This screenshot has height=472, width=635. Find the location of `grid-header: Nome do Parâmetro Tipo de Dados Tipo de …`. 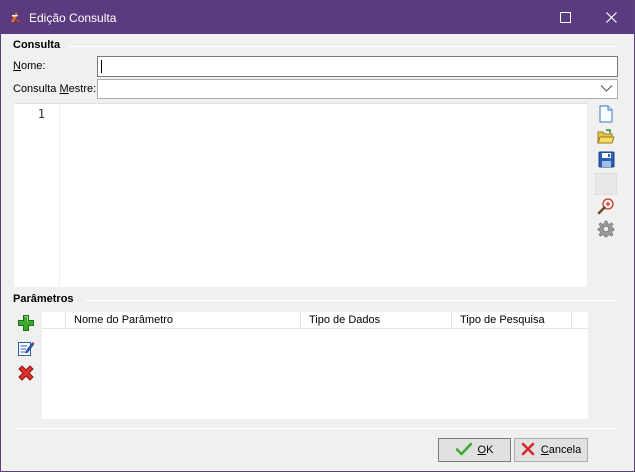

grid-header: Nome do Parâmetro Tipo de Dados Tipo de … is located at coordinates (315, 320).